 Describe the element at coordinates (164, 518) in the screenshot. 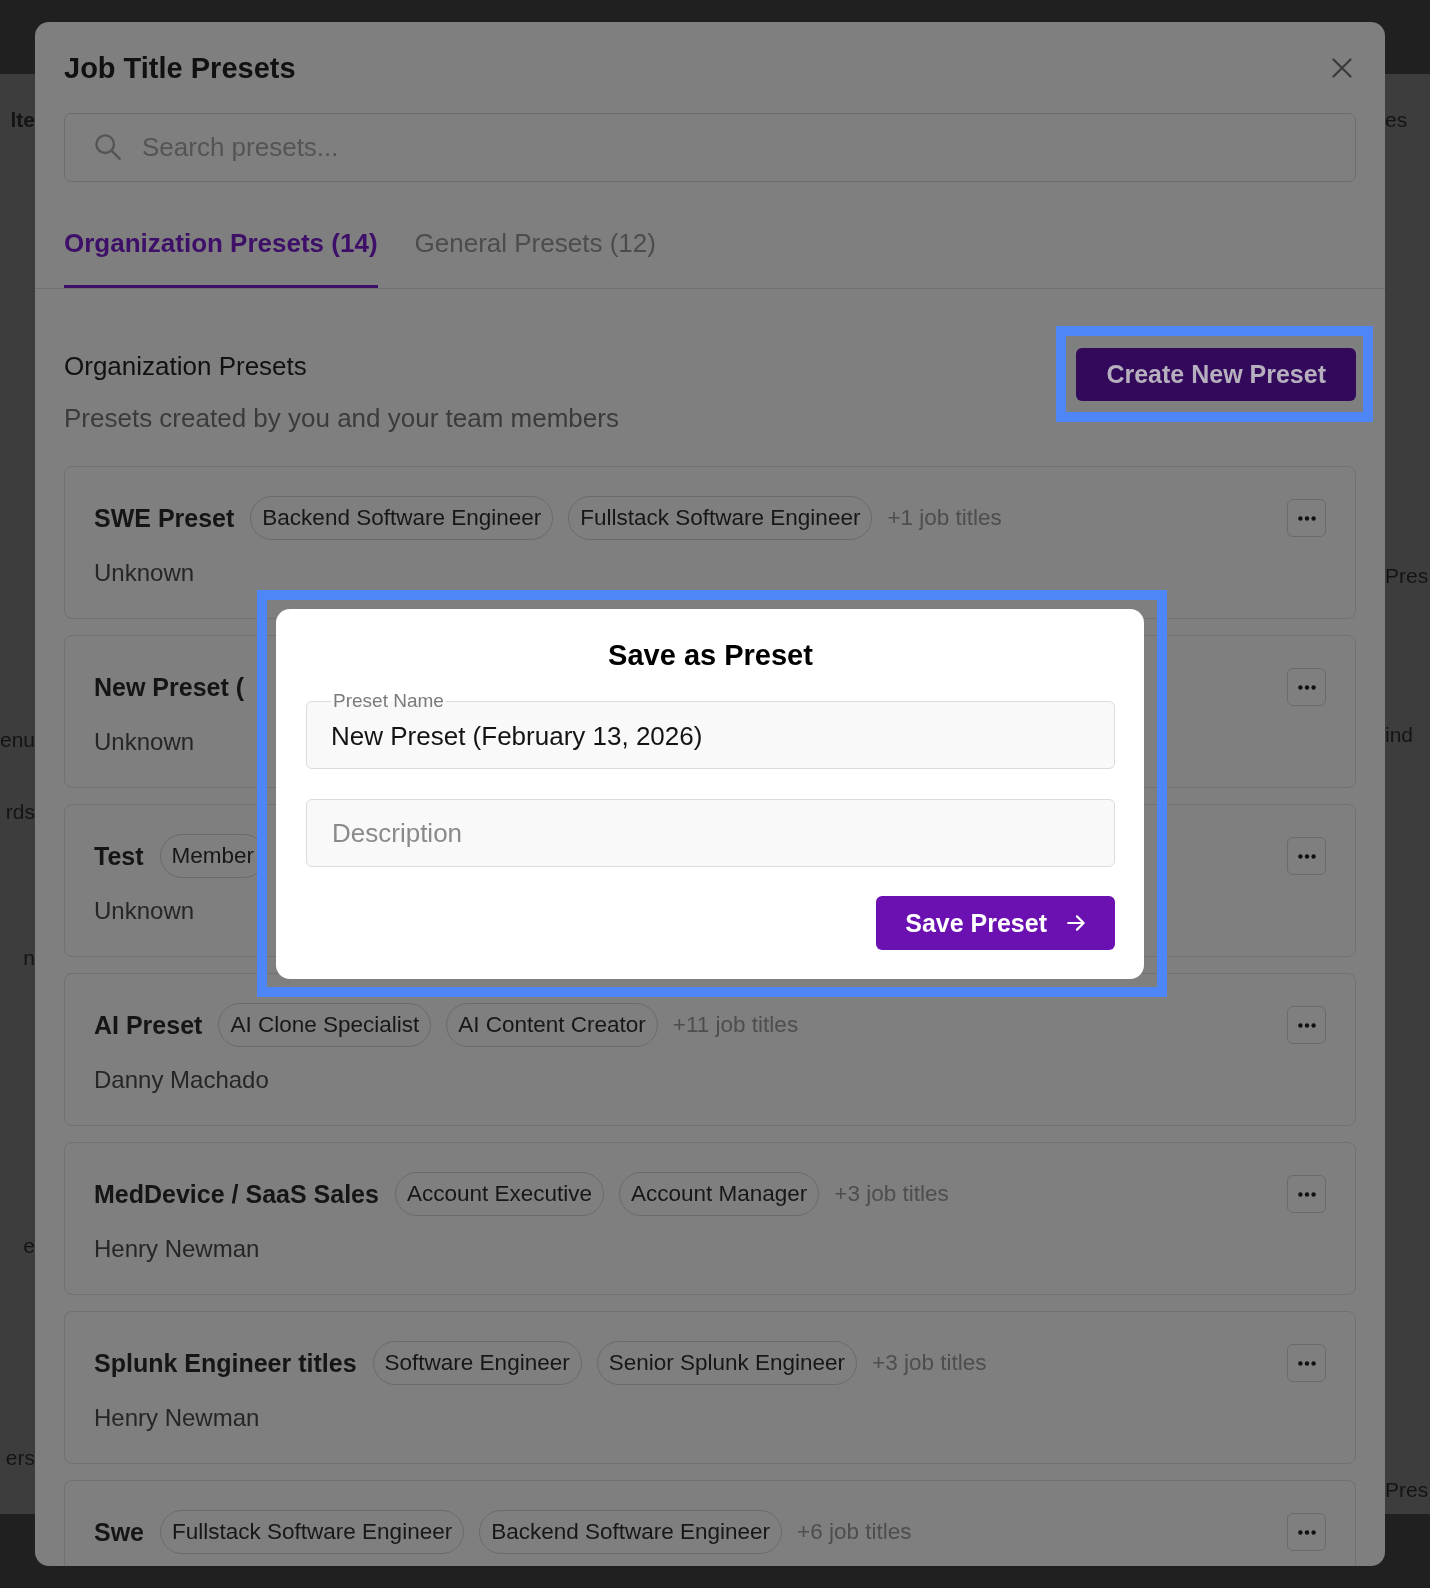

I see `preset-name: SWE Preset` at that location.